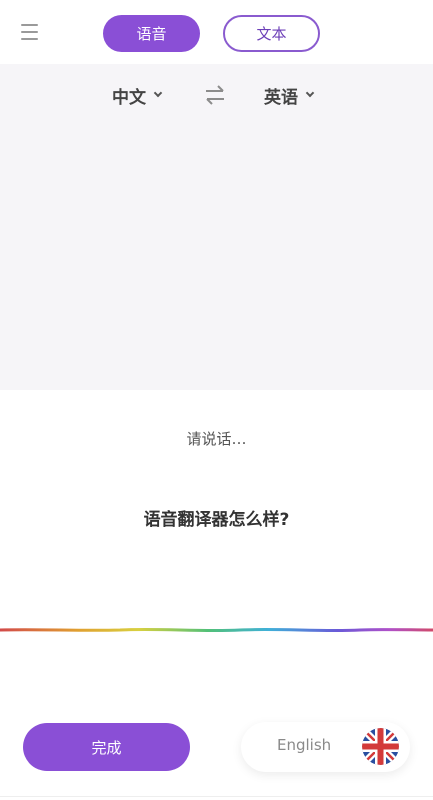 The height and width of the screenshot is (800, 433). I want to click on output-language-label: English, so click(304, 745).